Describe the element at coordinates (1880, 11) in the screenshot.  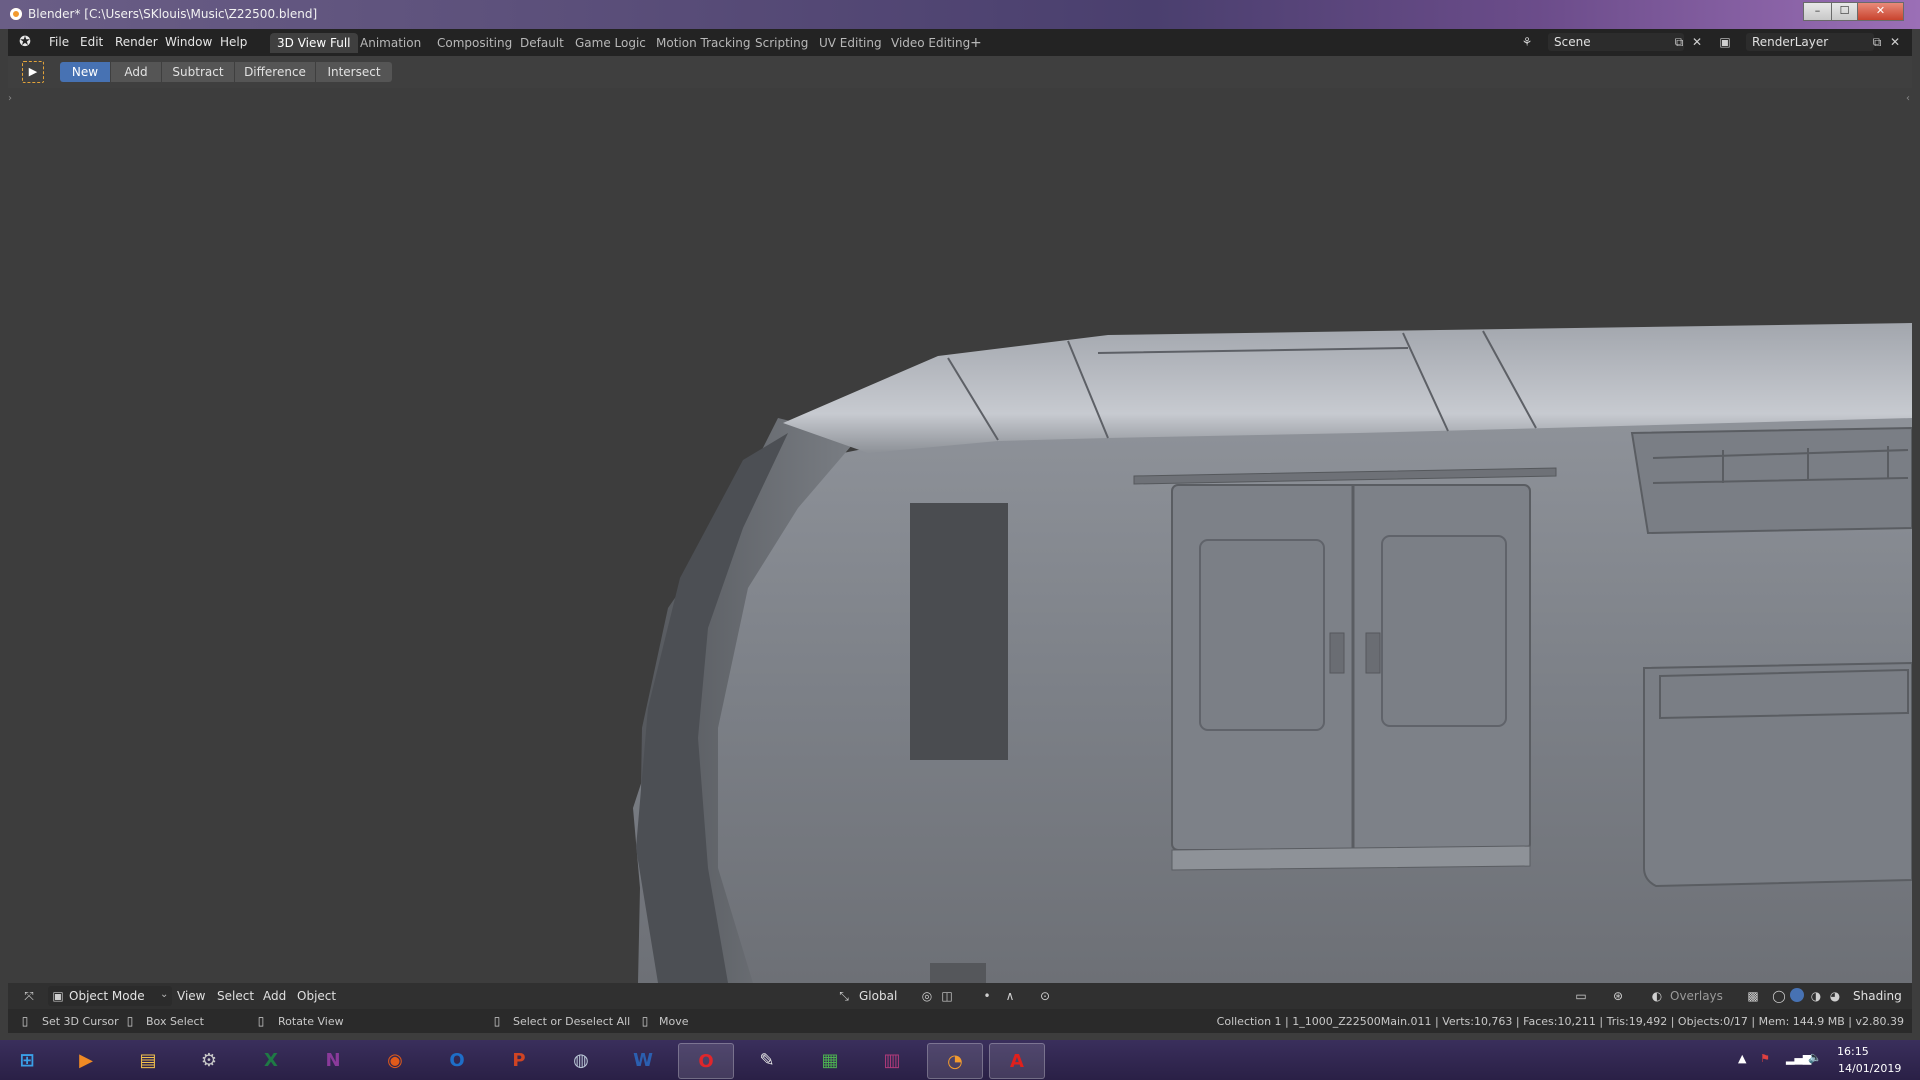
I see `close-button: ✕` at that location.